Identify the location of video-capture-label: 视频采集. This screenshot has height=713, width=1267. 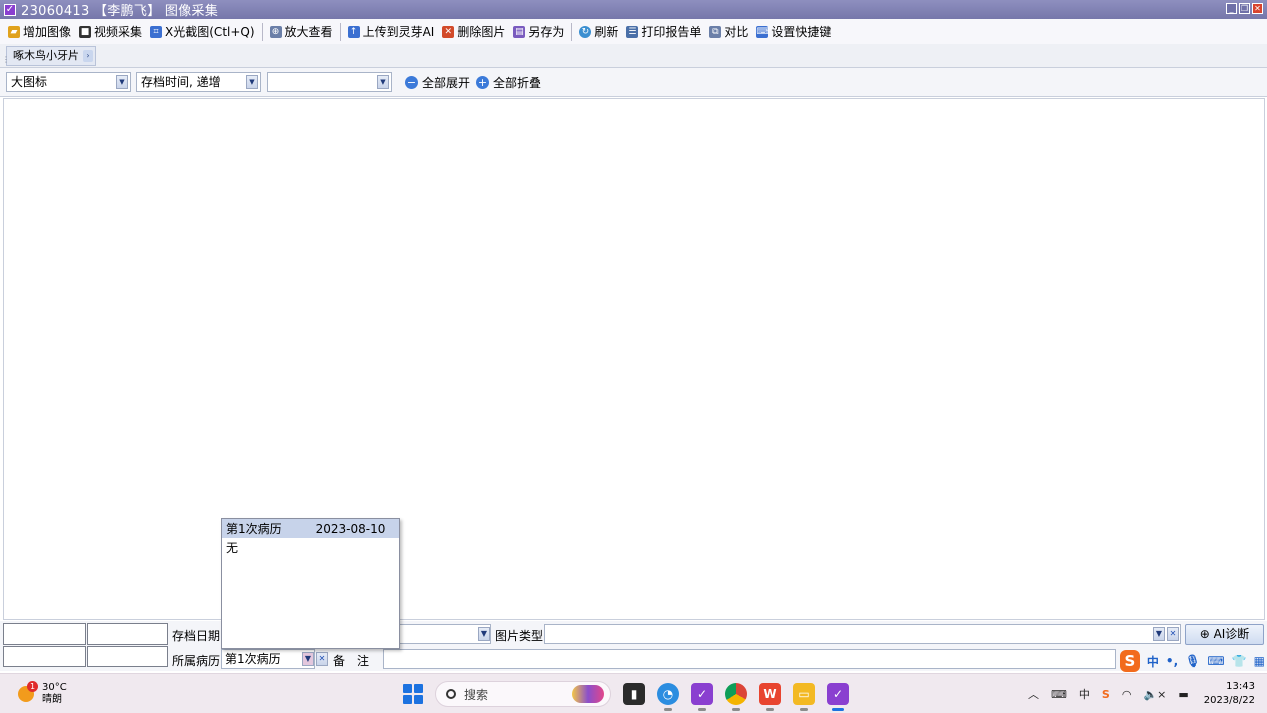
(118, 32).